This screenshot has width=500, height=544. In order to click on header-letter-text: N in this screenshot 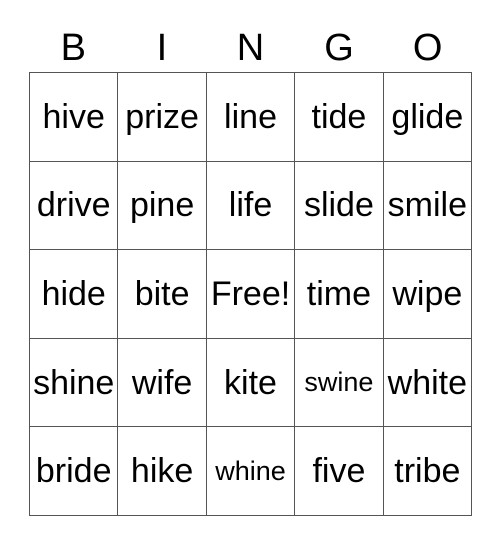, I will do `click(250, 48)`.